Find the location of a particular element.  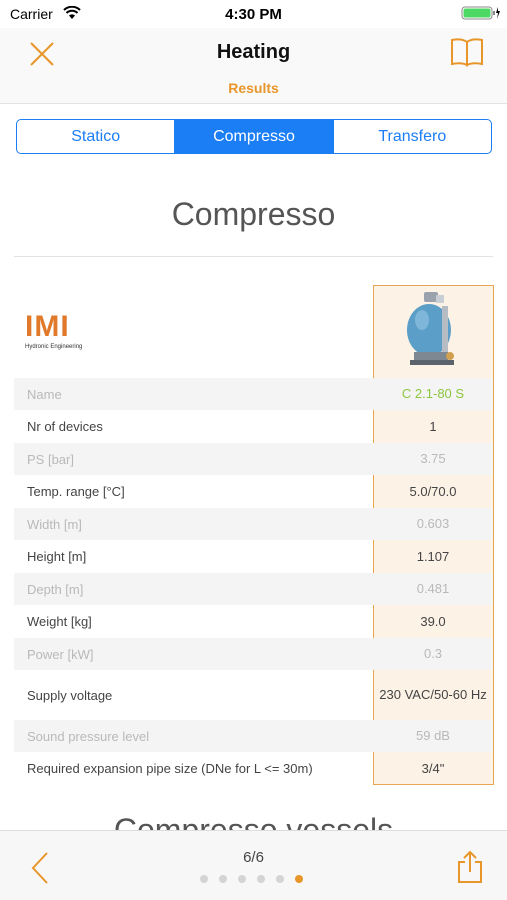

row-label: Nr of devices is located at coordinates (65, 426).